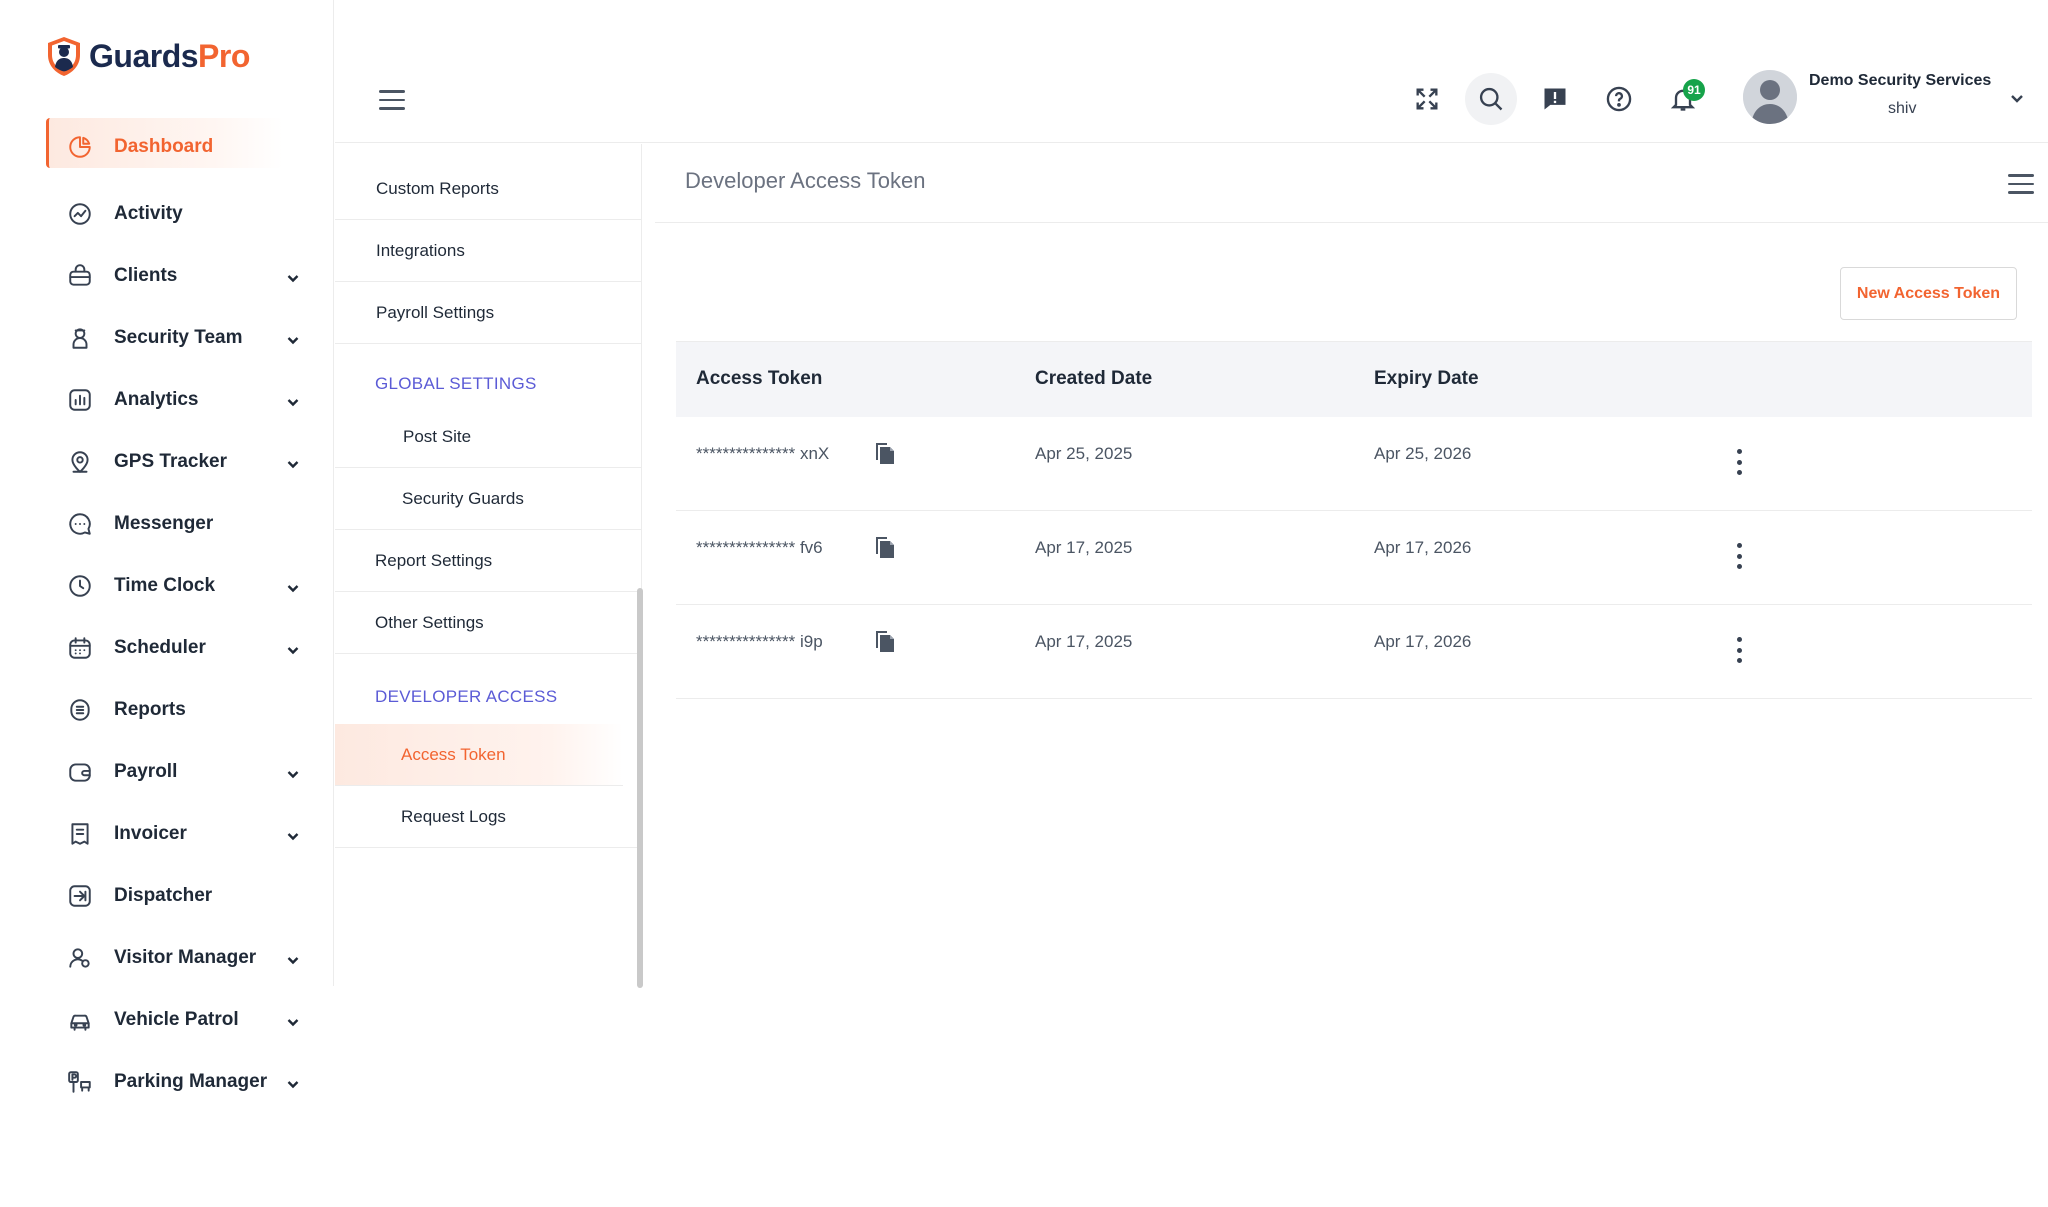 The image size is (2048, 1207). Describe the element at coordinates (759, 641) in the screenshot. I see `token-value: *************** i9p` at that location.